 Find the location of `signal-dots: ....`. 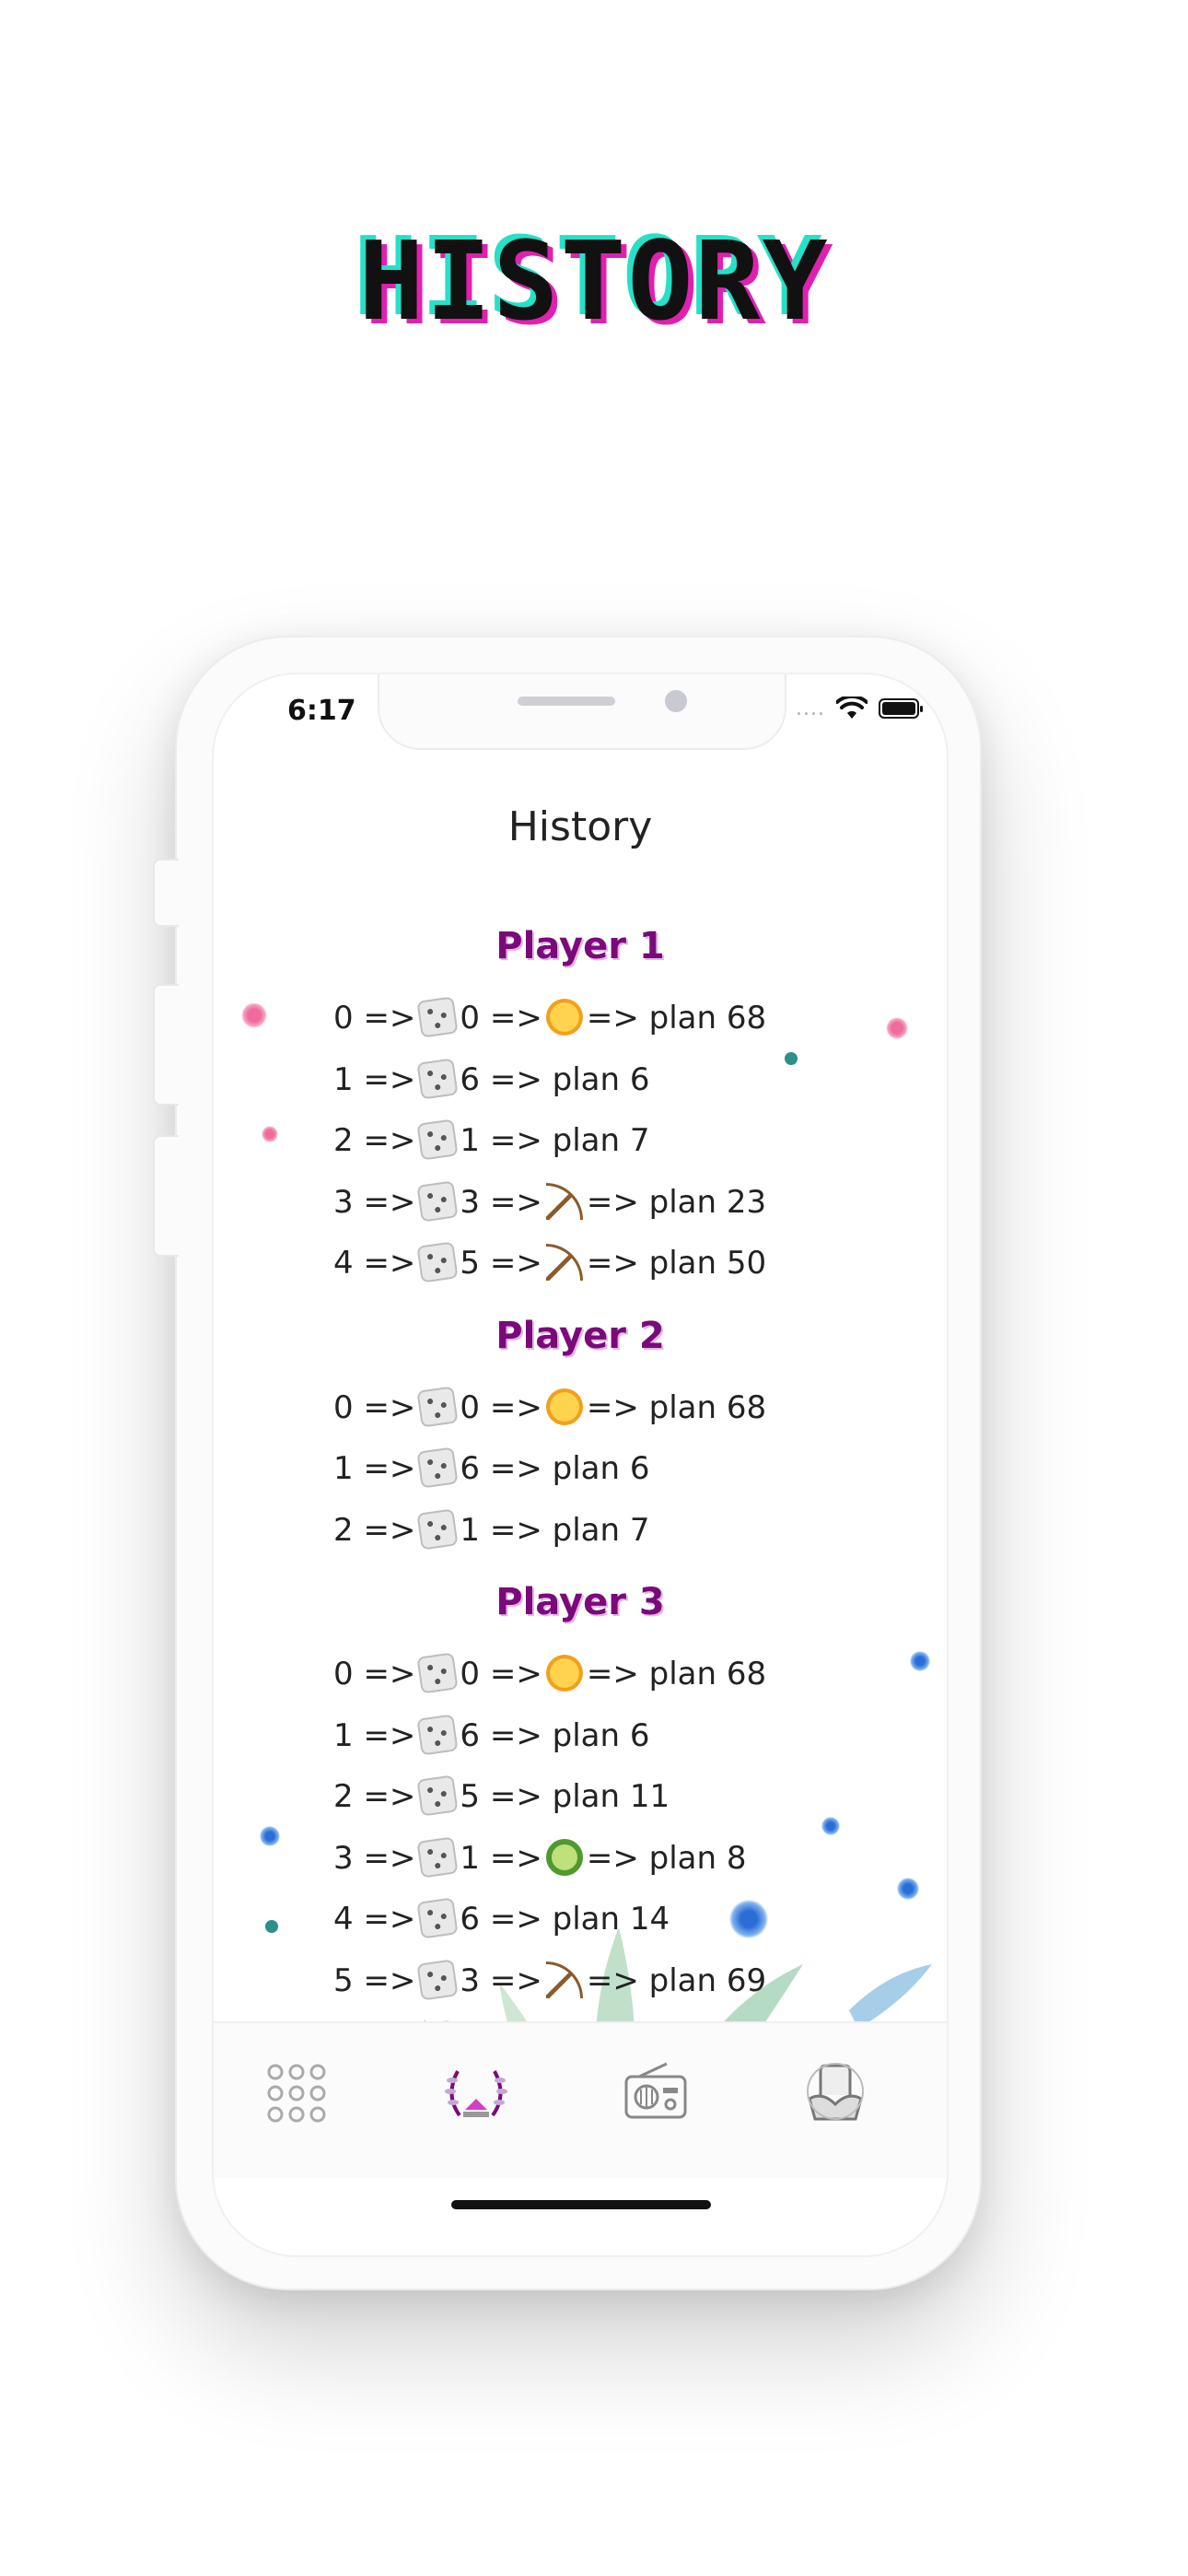

signal-dots: .... is located at coordinates (810, 708).